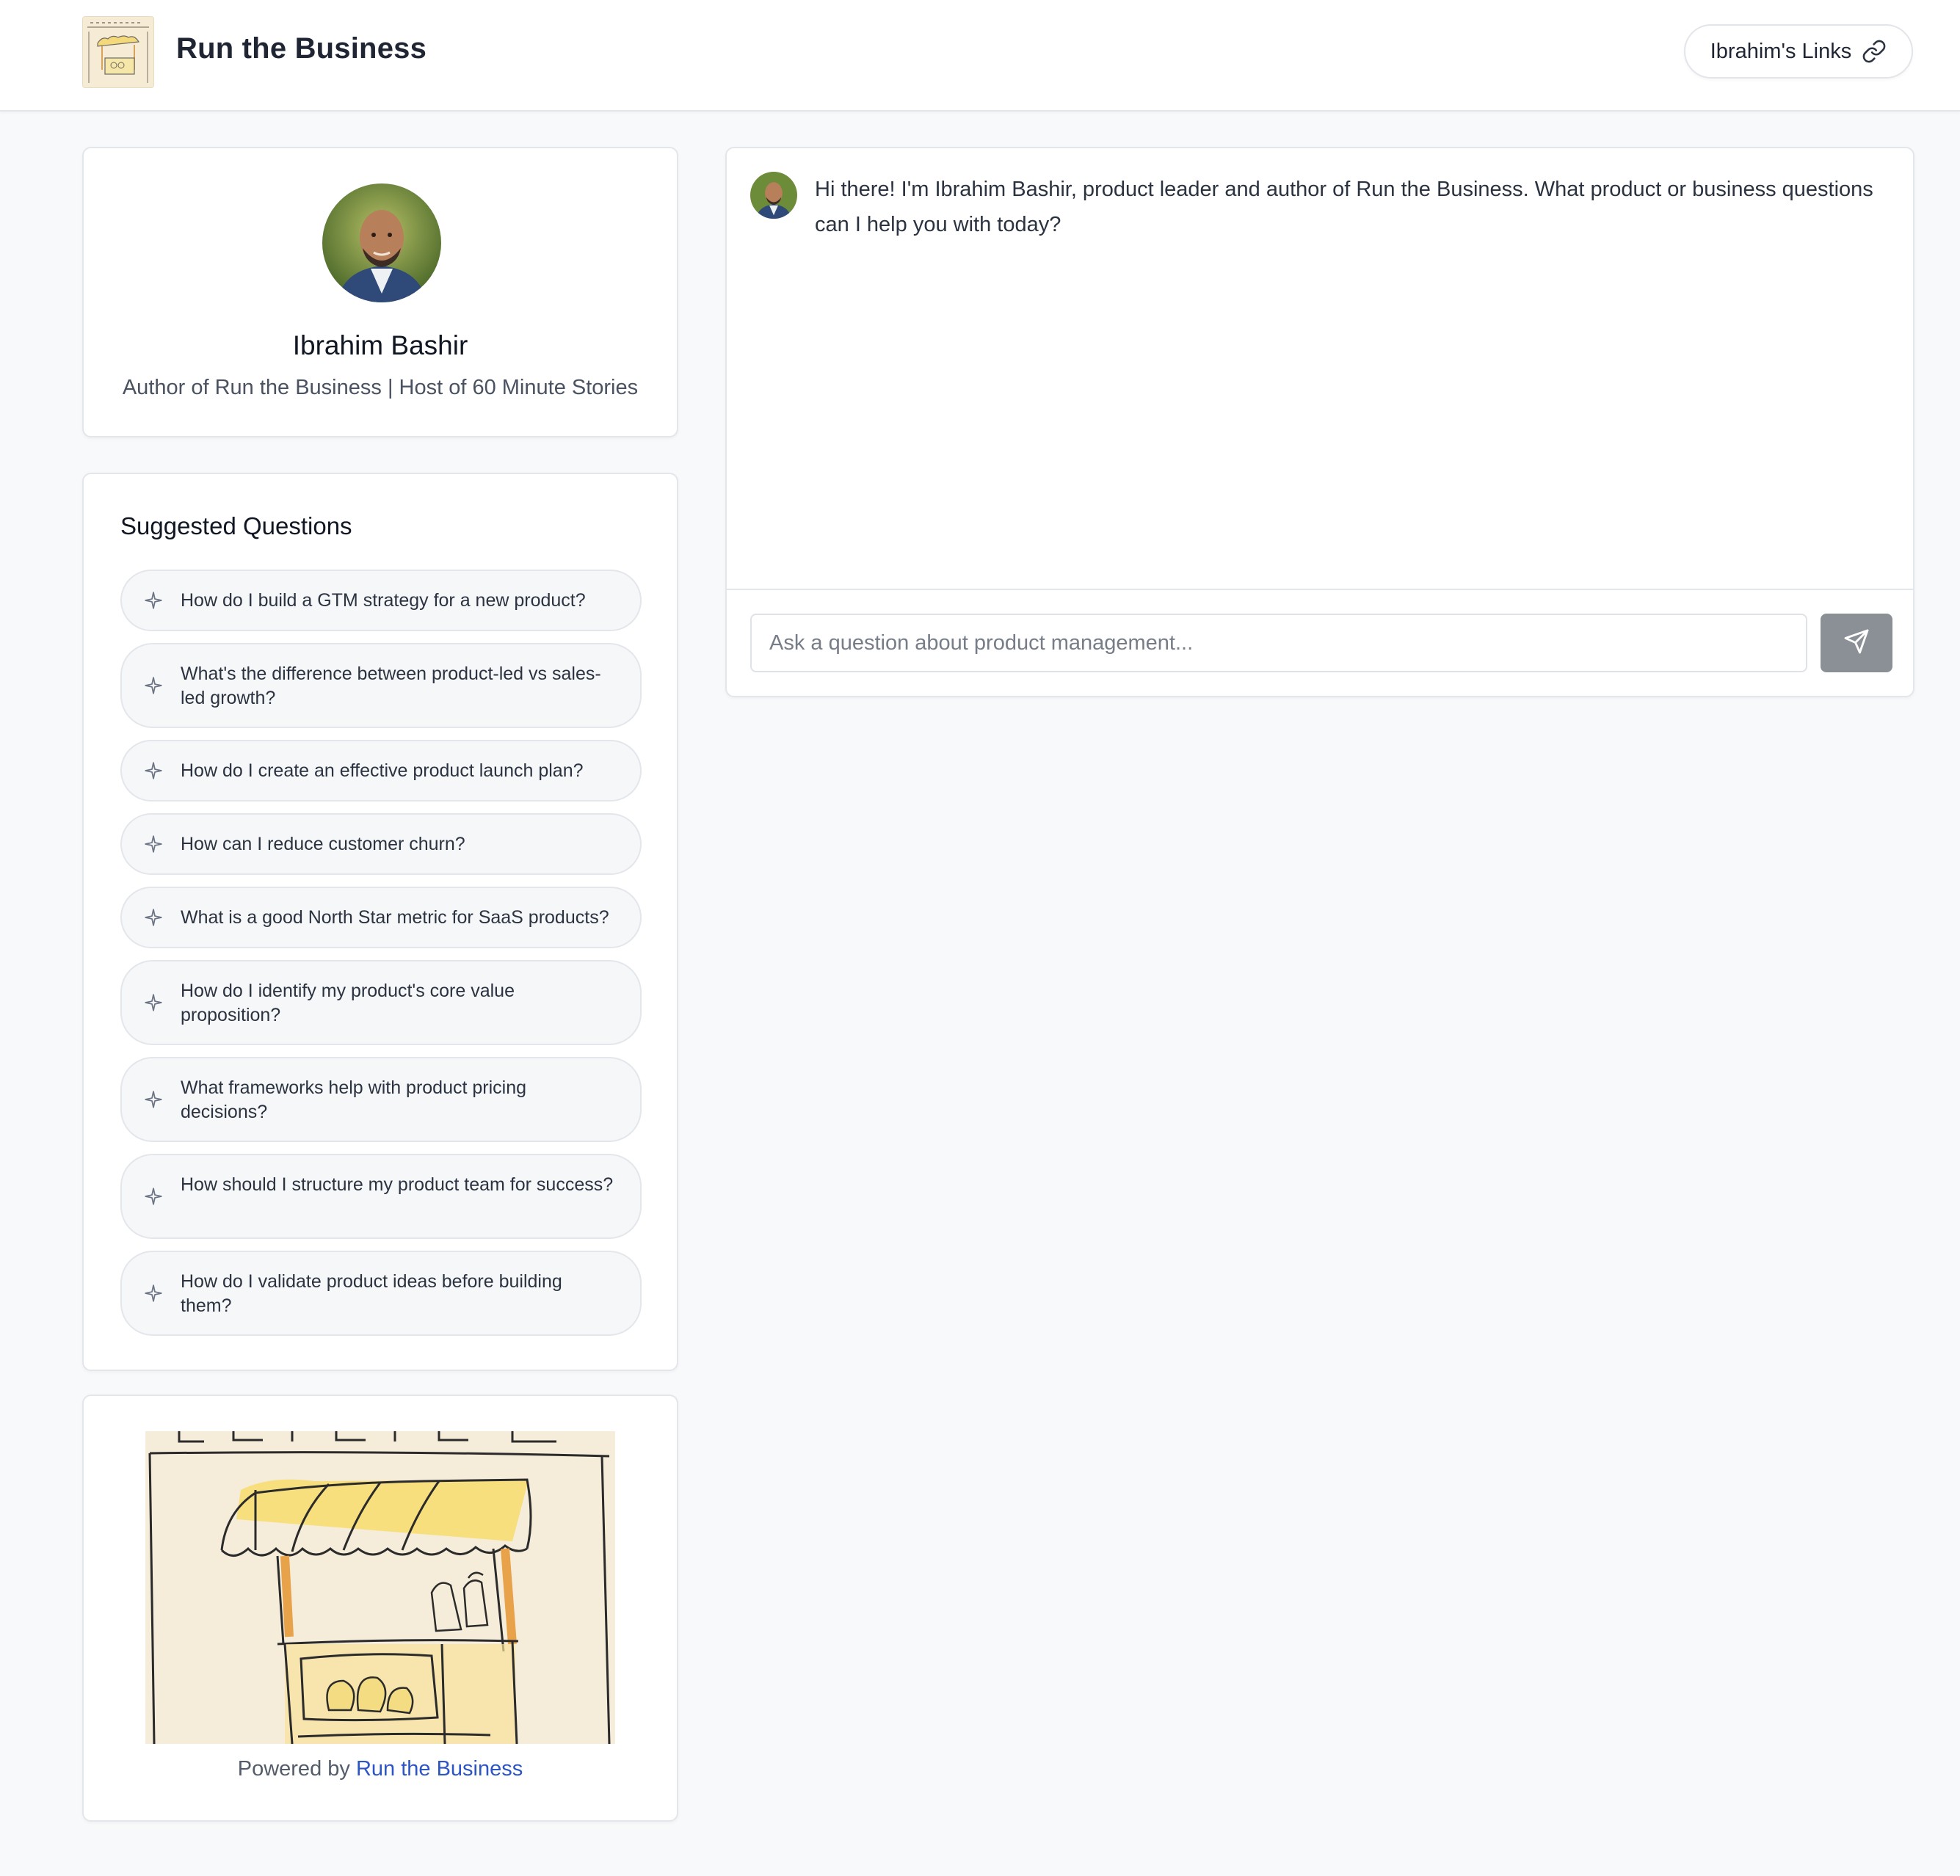 The image size is (1960, 1876). What do you see at coordinates (774, 195) in the screenshot?
I see `assistant-avatar` at bounding box center [774, 195].